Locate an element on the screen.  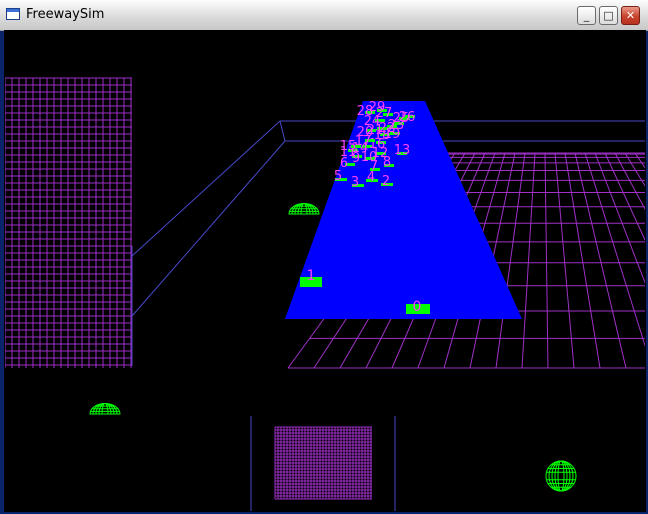
vehicle-label-2: 2 is located at coordinates (386, 181).